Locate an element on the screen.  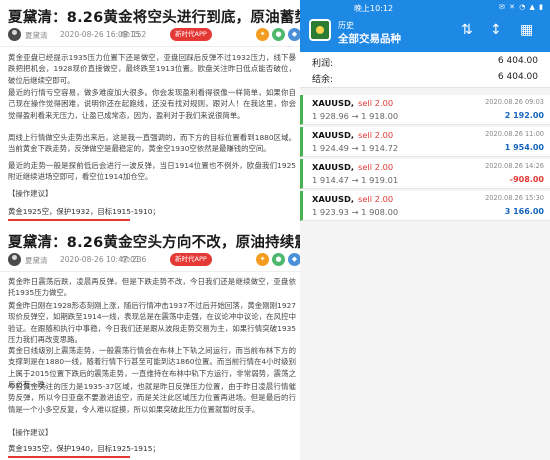
account-summary: 利润: 6 404.00 结余: 6 404.00 is located at coordinates (425, 70).